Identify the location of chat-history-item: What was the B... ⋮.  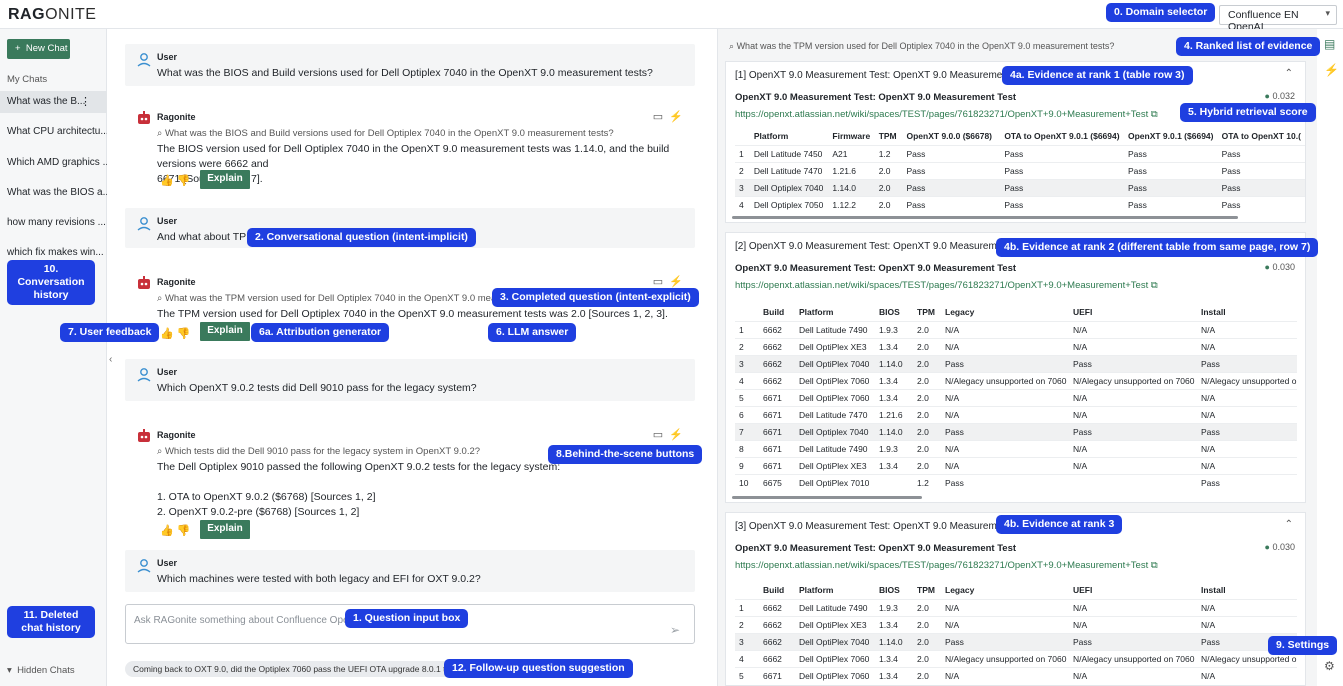
(53, 102).